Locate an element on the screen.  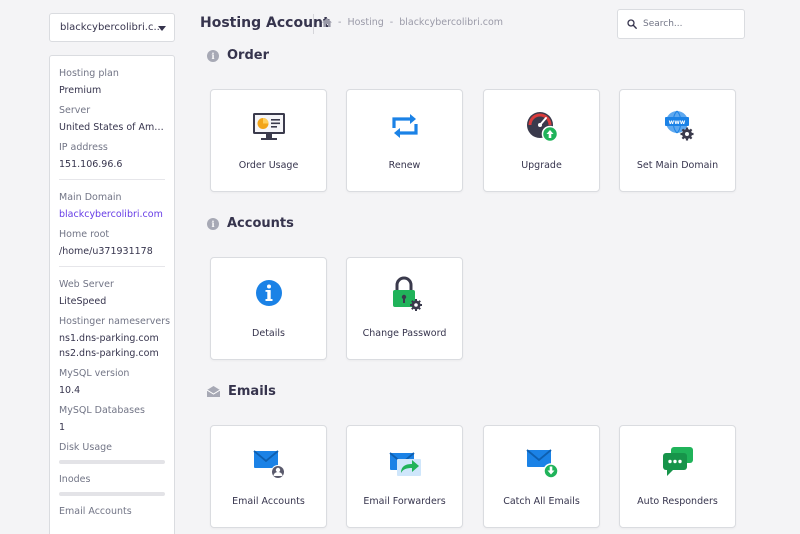
chevron-down-icon is located at coordinates (162, 28).